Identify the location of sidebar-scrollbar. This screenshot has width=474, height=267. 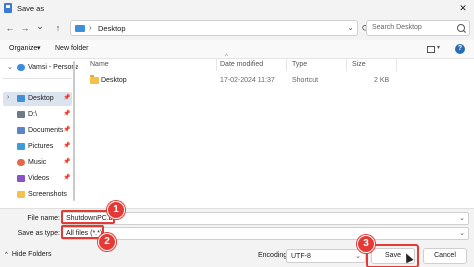
(74, 131).